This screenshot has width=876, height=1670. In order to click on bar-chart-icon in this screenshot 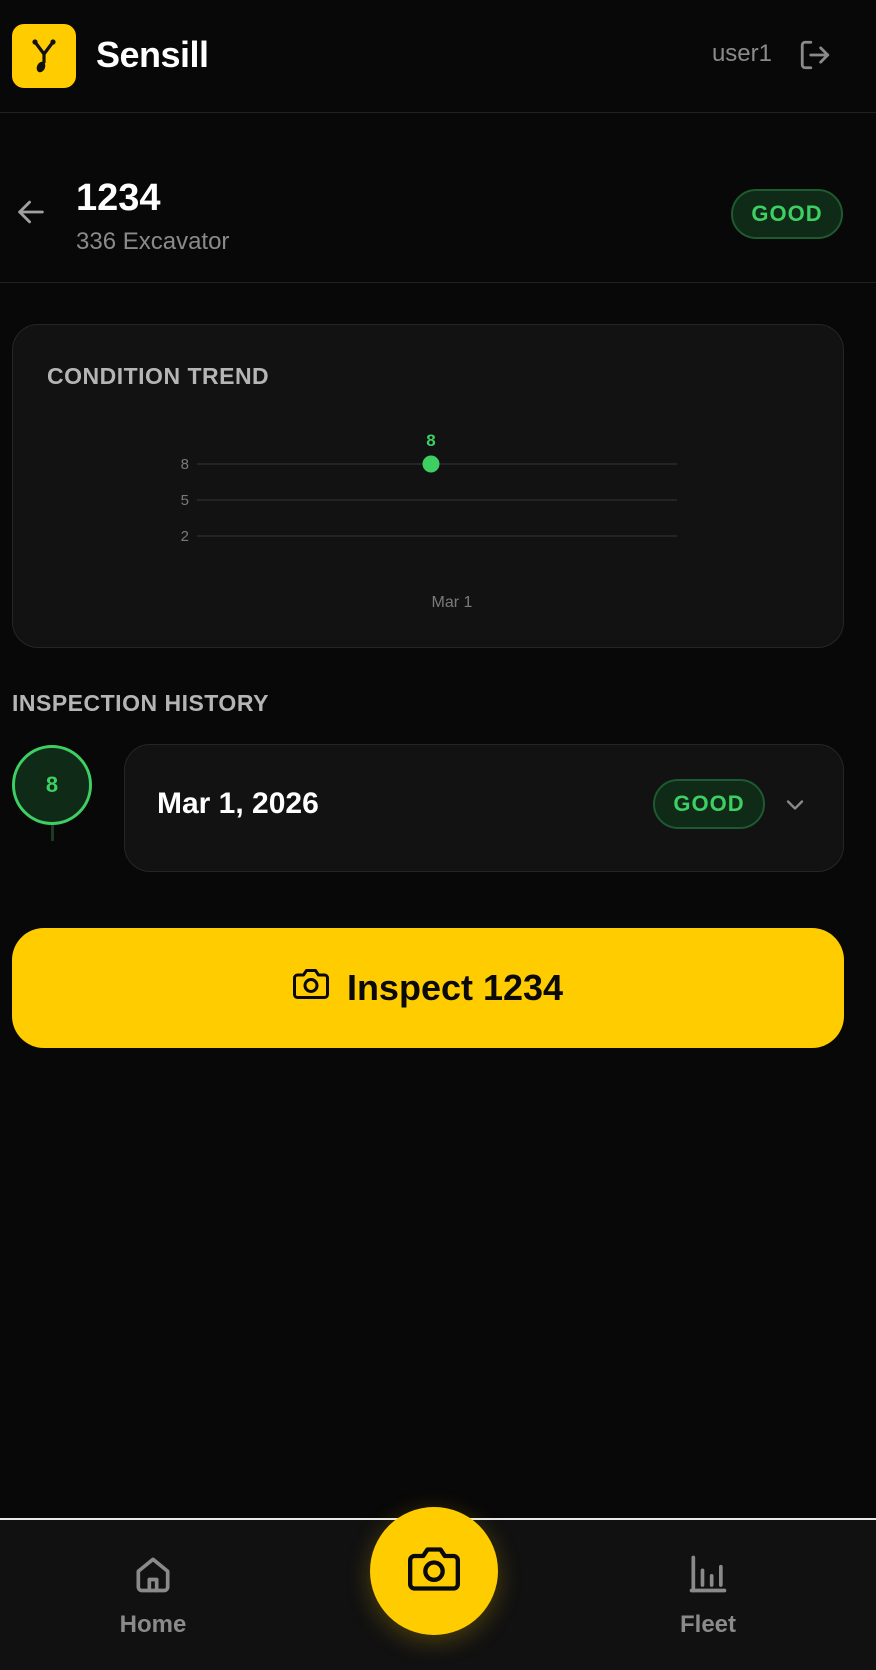, I will do `click(708, 1576)`.